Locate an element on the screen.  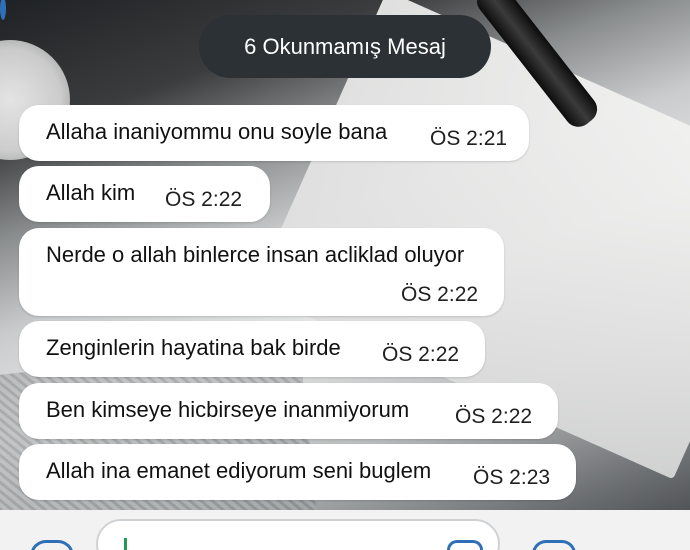
message-bubble: Zenginlerin hayatina bak birde ÖS 2:22 is located at coordinates (252, 349).